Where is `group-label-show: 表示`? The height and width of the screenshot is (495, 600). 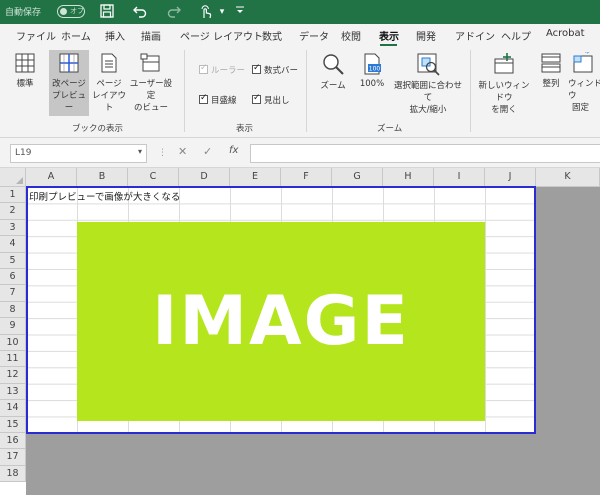
group-label-show: 表示 is located at coordinates (245, 129).